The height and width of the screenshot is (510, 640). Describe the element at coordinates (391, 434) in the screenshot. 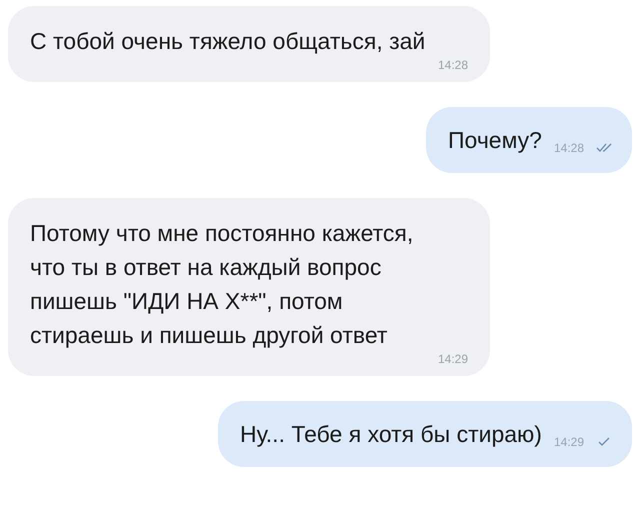

I see `message-text: Ну... Тебе я хотя бы стираю)` at that location.